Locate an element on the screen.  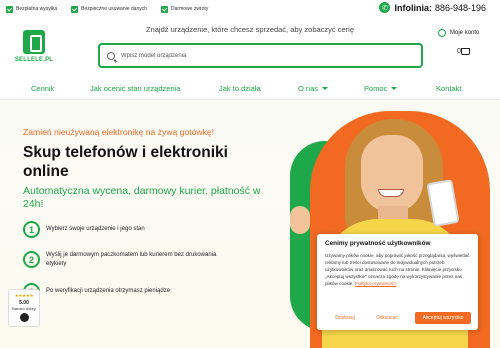
reviews-badge: ★★★★★ 5.00 Bardzo dobry is located at coordinates (24, 308).